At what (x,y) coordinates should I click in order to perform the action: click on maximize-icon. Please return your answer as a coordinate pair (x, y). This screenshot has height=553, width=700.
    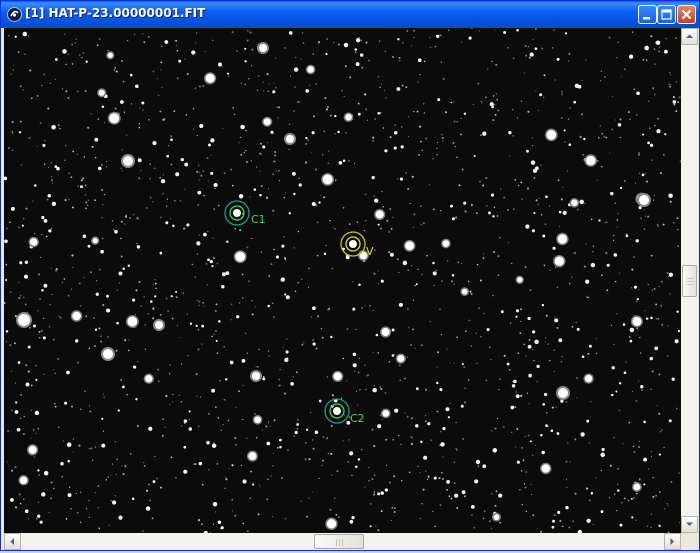
    Looking at the image, I should click on (666, 14).